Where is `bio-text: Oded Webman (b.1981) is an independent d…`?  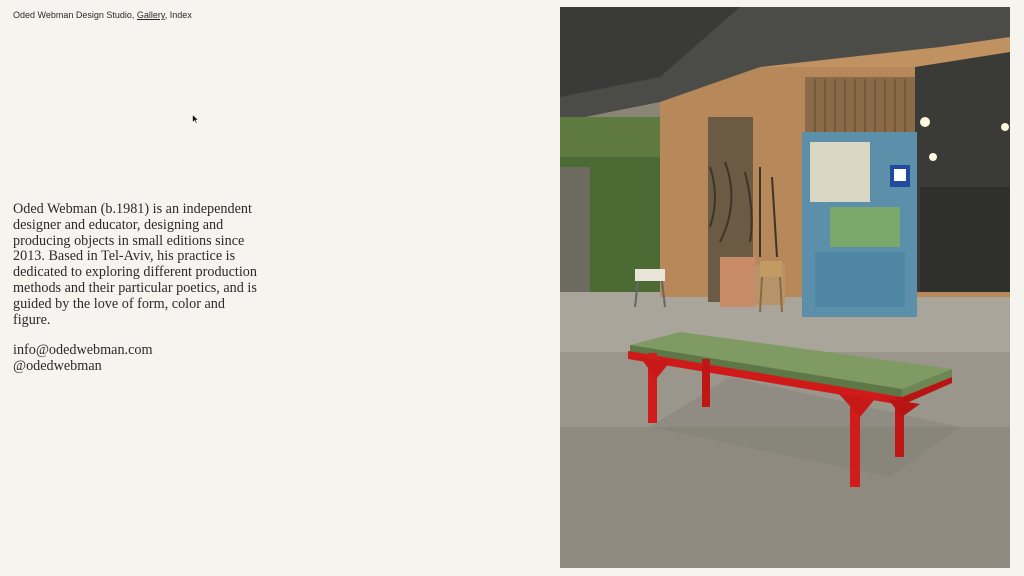 bio-text: Oded Webman (b.1981) is an independent d… is located at coordinates (135, 264).